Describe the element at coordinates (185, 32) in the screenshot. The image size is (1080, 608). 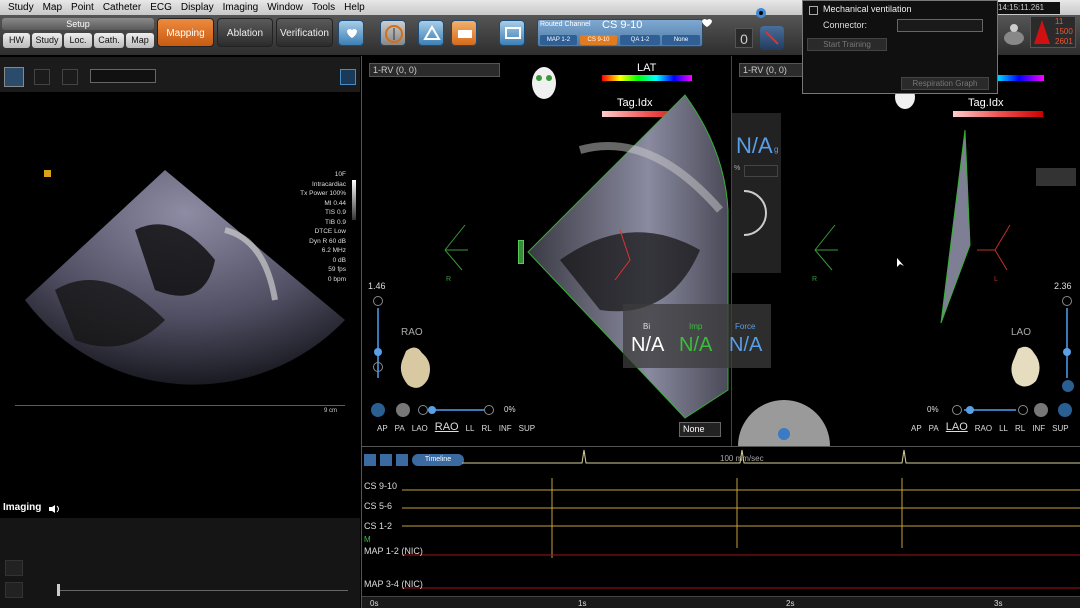
I see `mapping-mode-button: Mapping` at that location.